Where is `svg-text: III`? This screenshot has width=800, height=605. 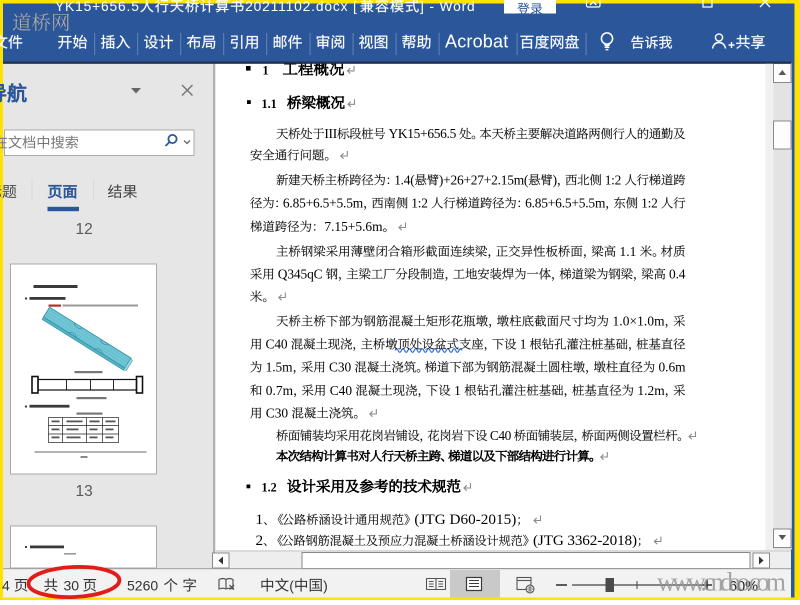
svg-text: III is located at coordinates (330, 133).